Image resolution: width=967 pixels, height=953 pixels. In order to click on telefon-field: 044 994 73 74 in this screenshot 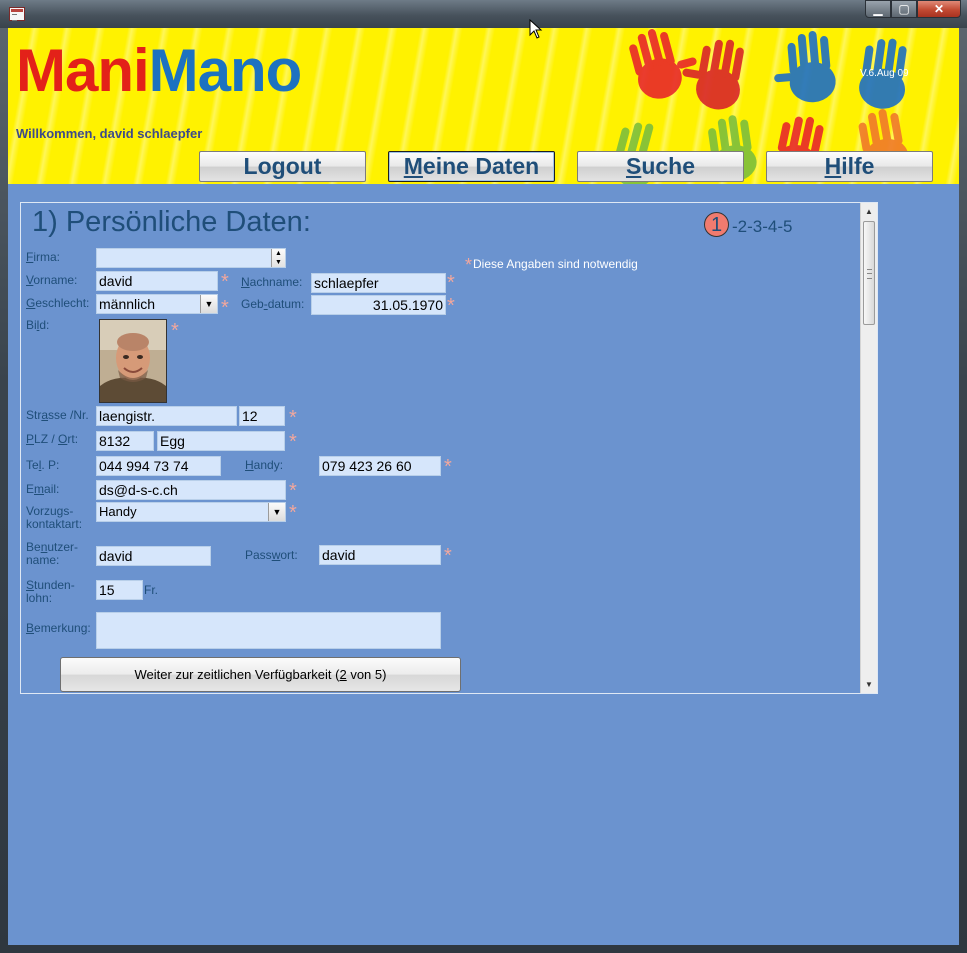, I will do `click(158, 466)`.